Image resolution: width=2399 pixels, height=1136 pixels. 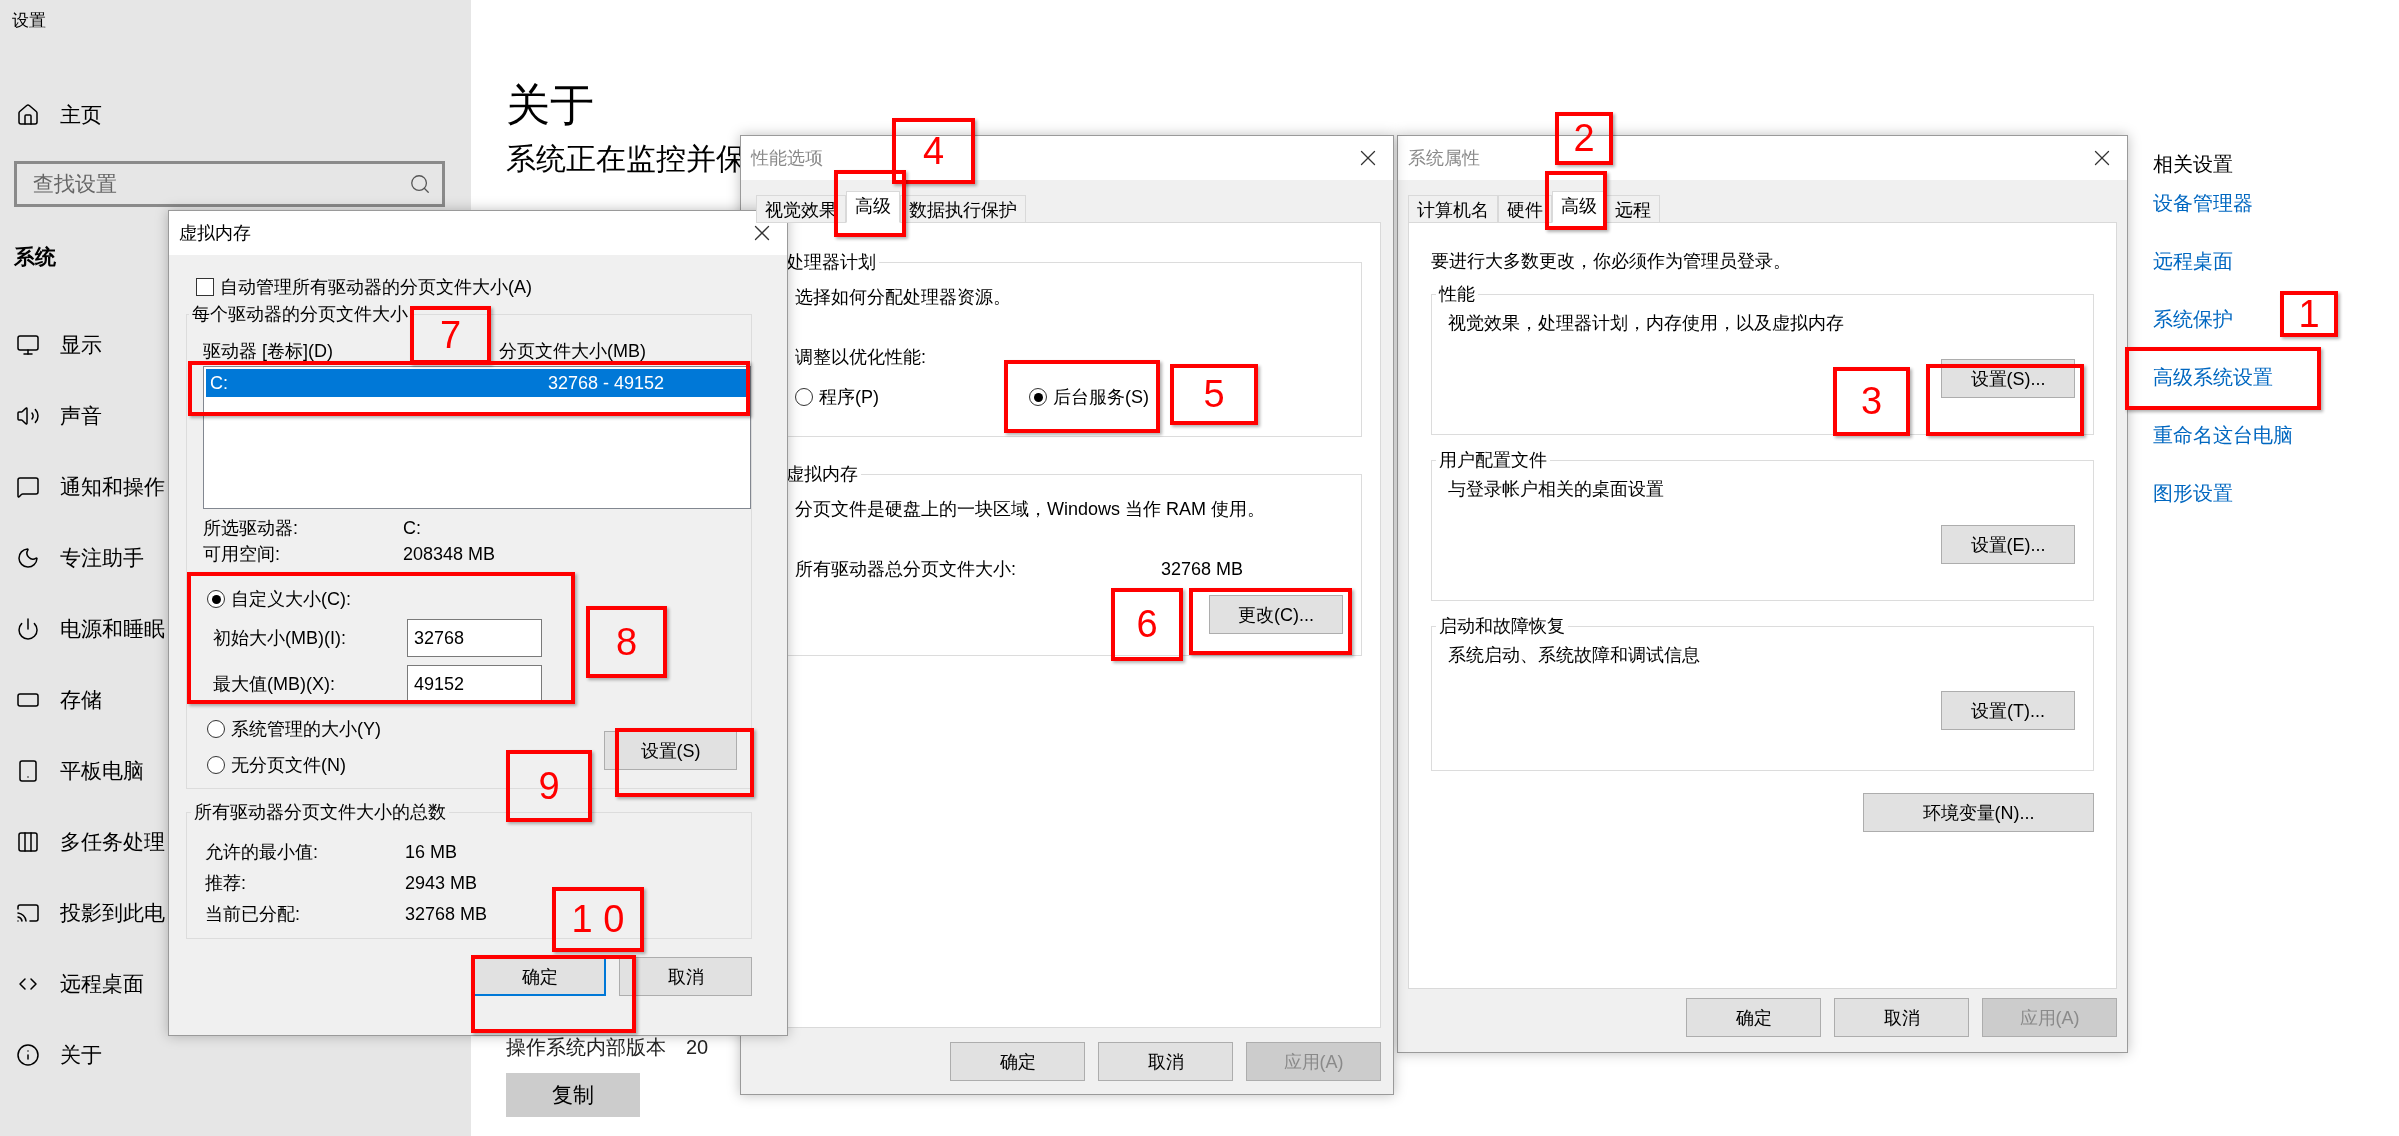 What do you see at coordinates (2309, 314) in the screenshot?
I see `step-number: 1` at bounding box center [2309, 314].